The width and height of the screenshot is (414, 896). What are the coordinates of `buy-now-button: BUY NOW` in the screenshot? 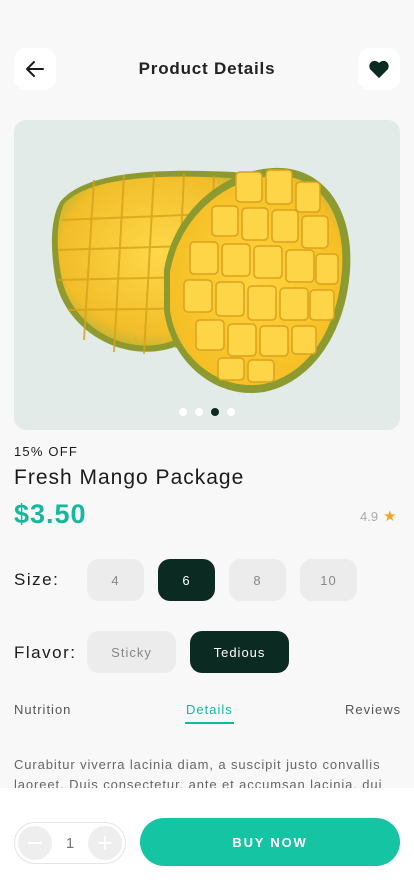 It's located at (270, 842).